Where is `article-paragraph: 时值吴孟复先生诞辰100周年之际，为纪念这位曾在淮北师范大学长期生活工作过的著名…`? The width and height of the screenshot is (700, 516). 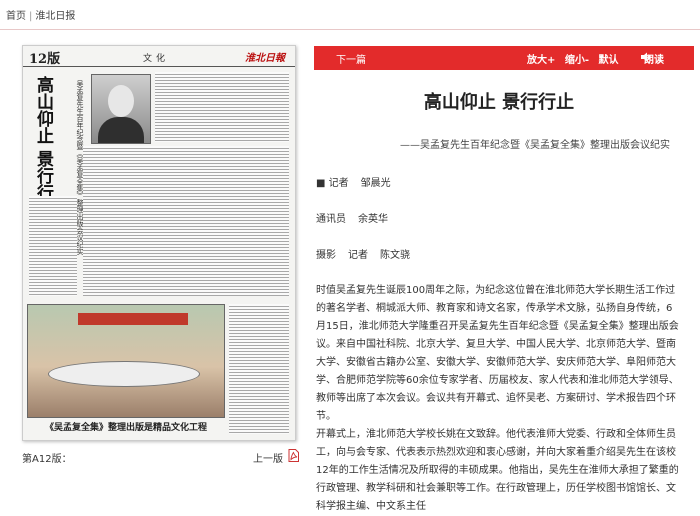
article-paragraph: 时值吴孟复先生诞辰100周年之际，为纪念这位曾在淮北师范大学长期生活工作过的著名… is located at coordinates (497, 353).